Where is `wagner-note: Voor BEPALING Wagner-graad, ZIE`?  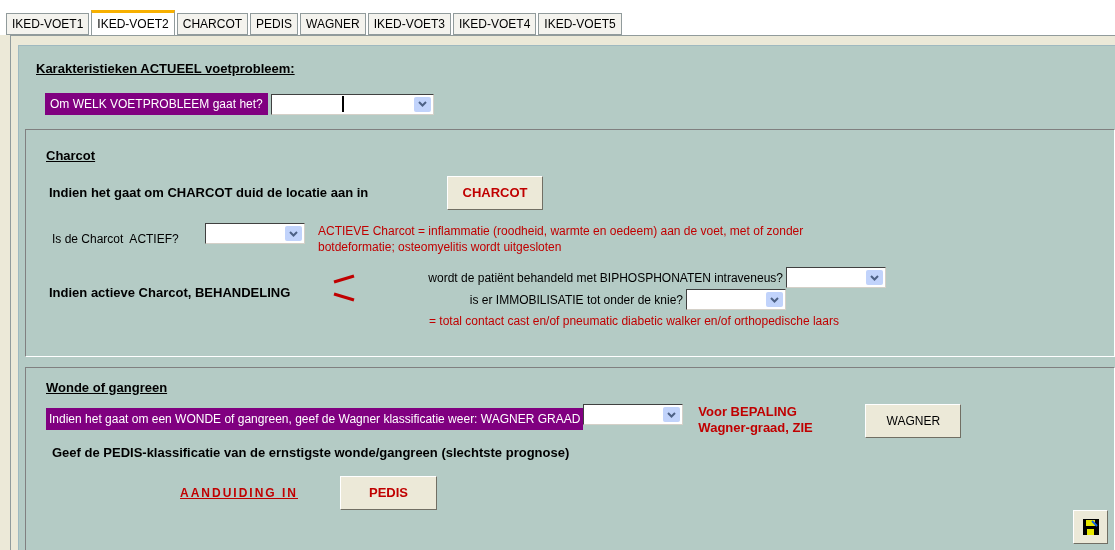 wagner-note: Voor BEPALING Wagner-graad, ZIE is located at coordinates (756, 420).